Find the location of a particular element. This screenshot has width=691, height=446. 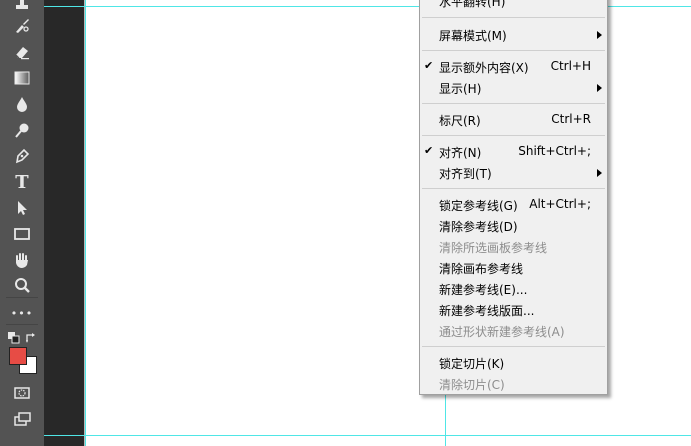

quick-mask-icon is located at coordinates (22, 393).